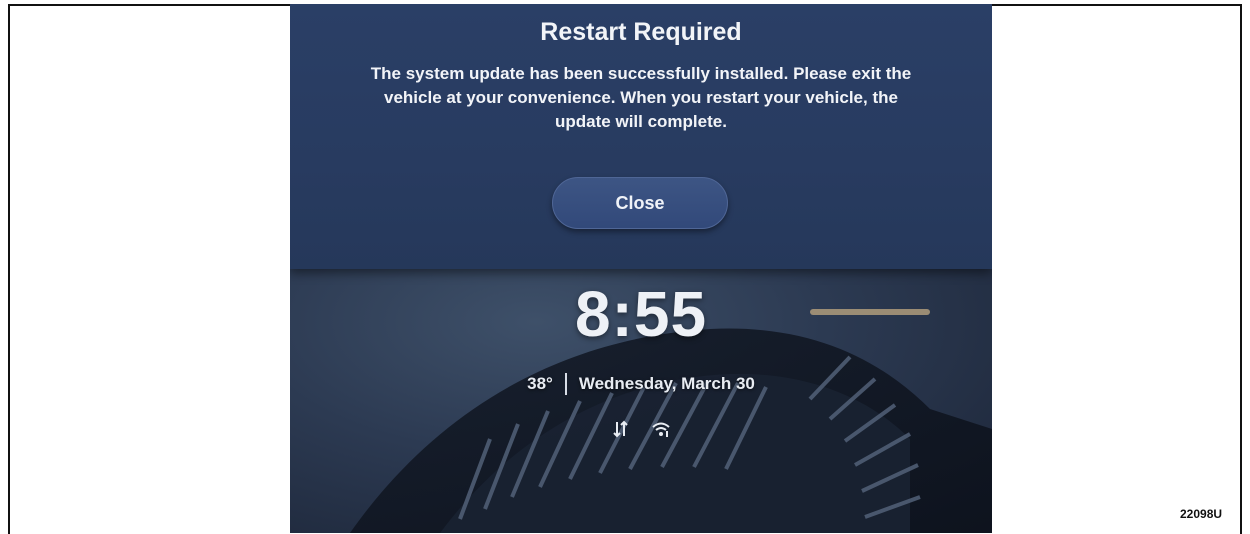 This screenshot has height=534, width=1250. Describe the element at coordinates (565, 384) in the screenshot. I see `separator` at that location.